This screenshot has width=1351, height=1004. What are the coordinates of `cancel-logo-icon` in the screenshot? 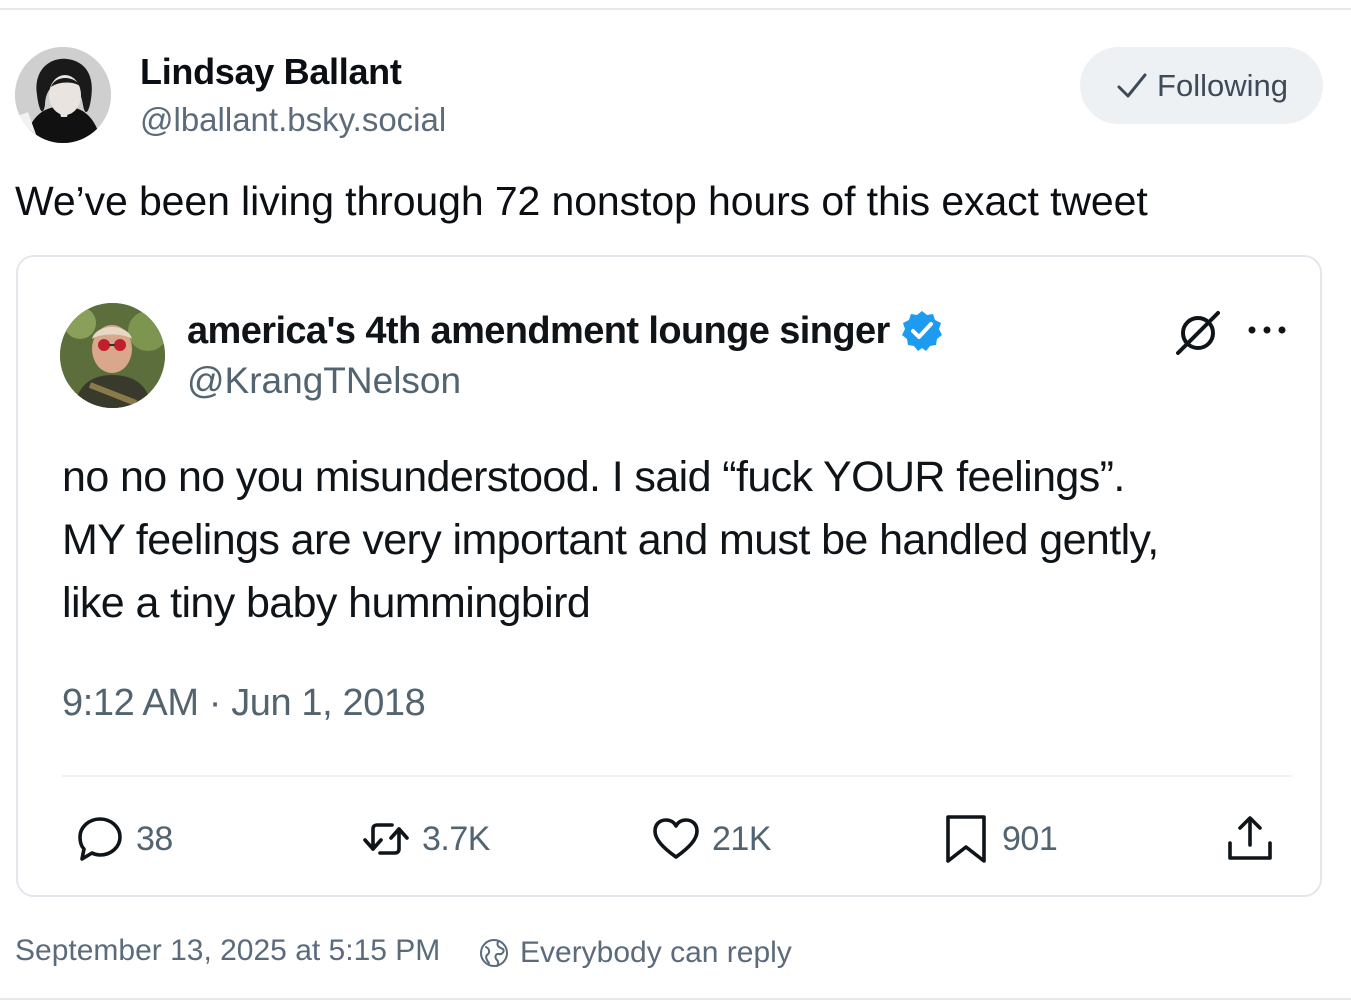 It's located at (1198, 333).